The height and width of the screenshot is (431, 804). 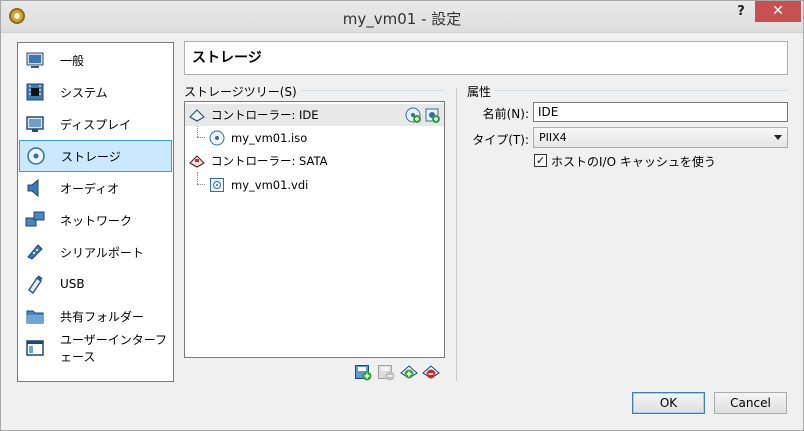 I want to click on type-select: PIIX4, so click(x=660, y=137).